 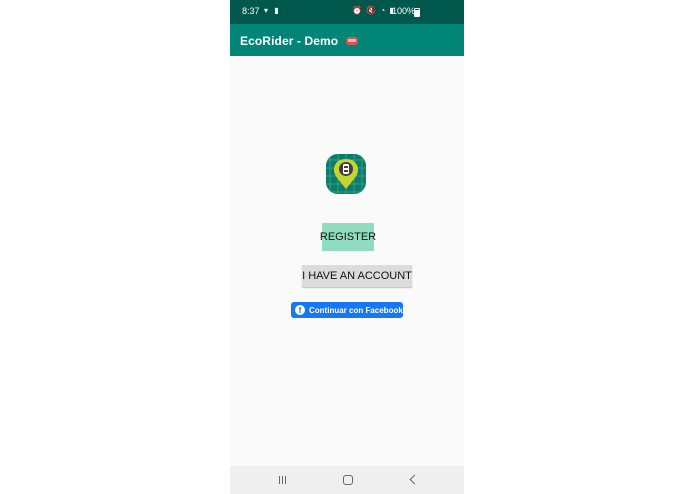 What do you see at coordinates (300, 310) in the screenshot?
I see `facebook-icon: f` at bounding box center [300, 310].